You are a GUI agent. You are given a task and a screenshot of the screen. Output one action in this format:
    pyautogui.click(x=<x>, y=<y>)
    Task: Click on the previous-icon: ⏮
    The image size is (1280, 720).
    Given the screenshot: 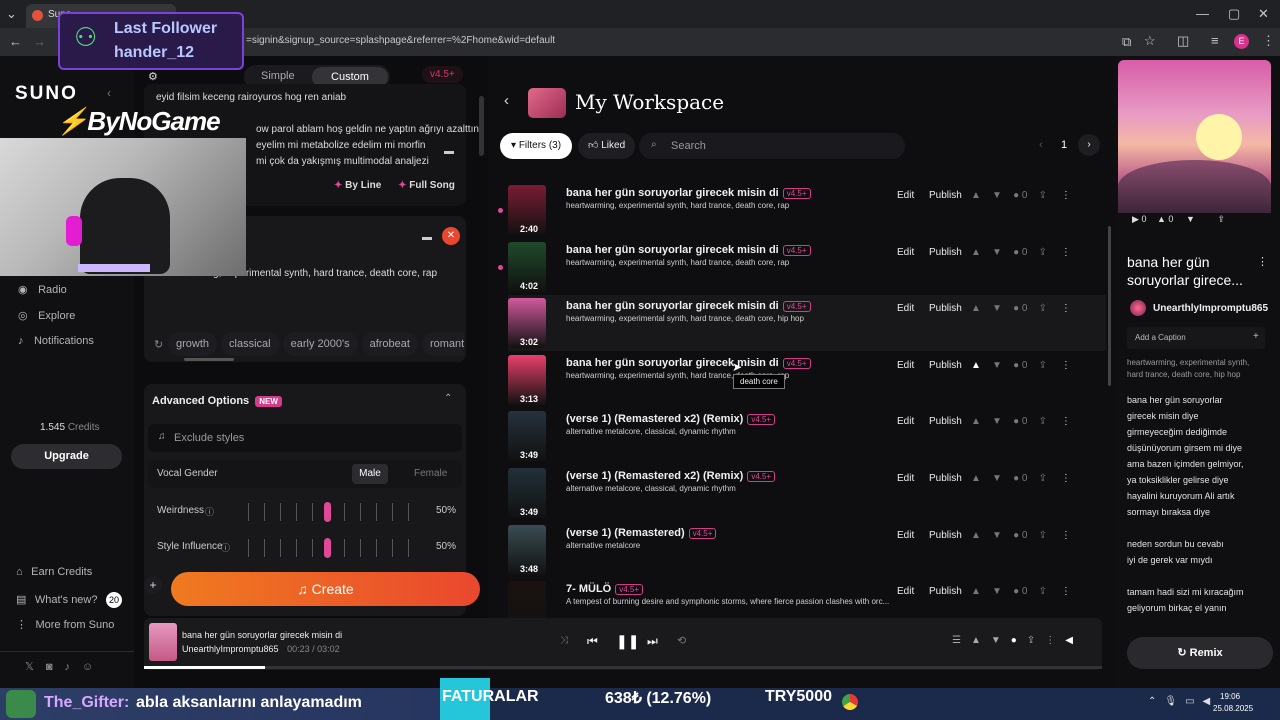 What is the action you would take?
    pyautogui.click(x=592, y=641)
    